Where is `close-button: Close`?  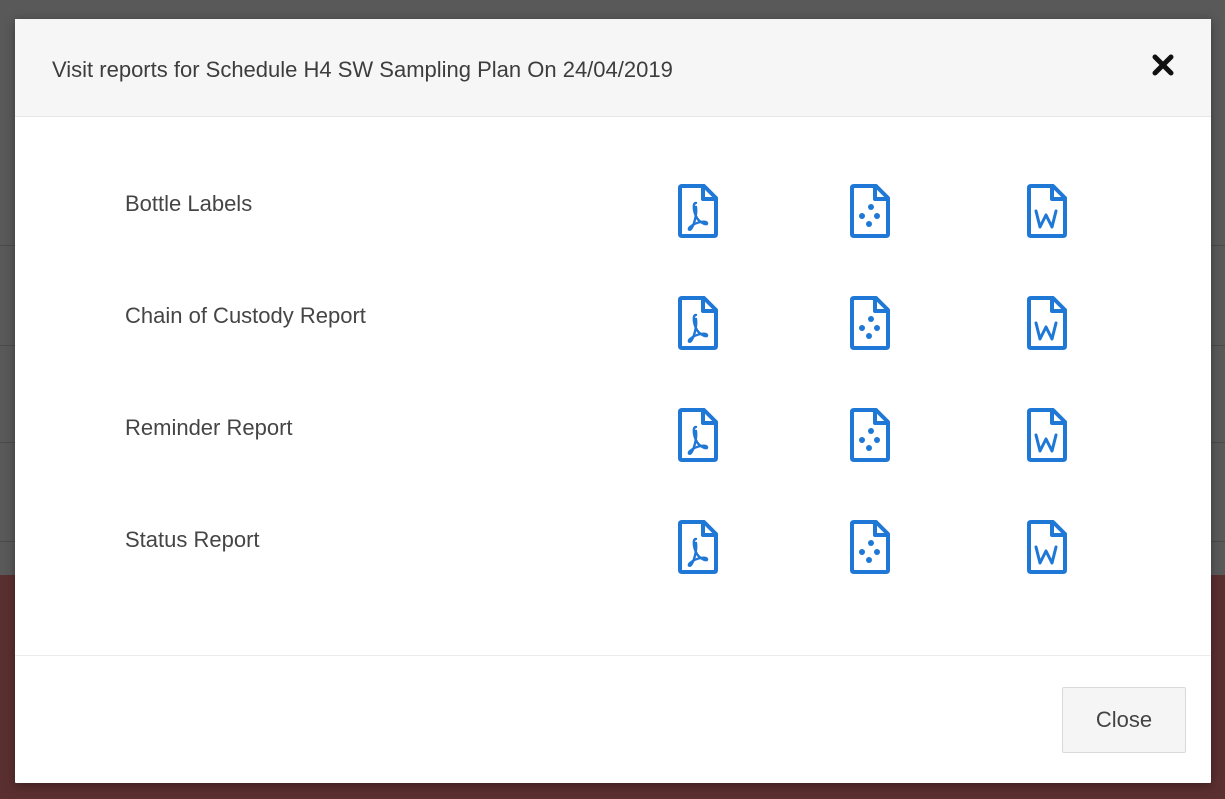
close-button: Close is located at coordinates (1124, 720).